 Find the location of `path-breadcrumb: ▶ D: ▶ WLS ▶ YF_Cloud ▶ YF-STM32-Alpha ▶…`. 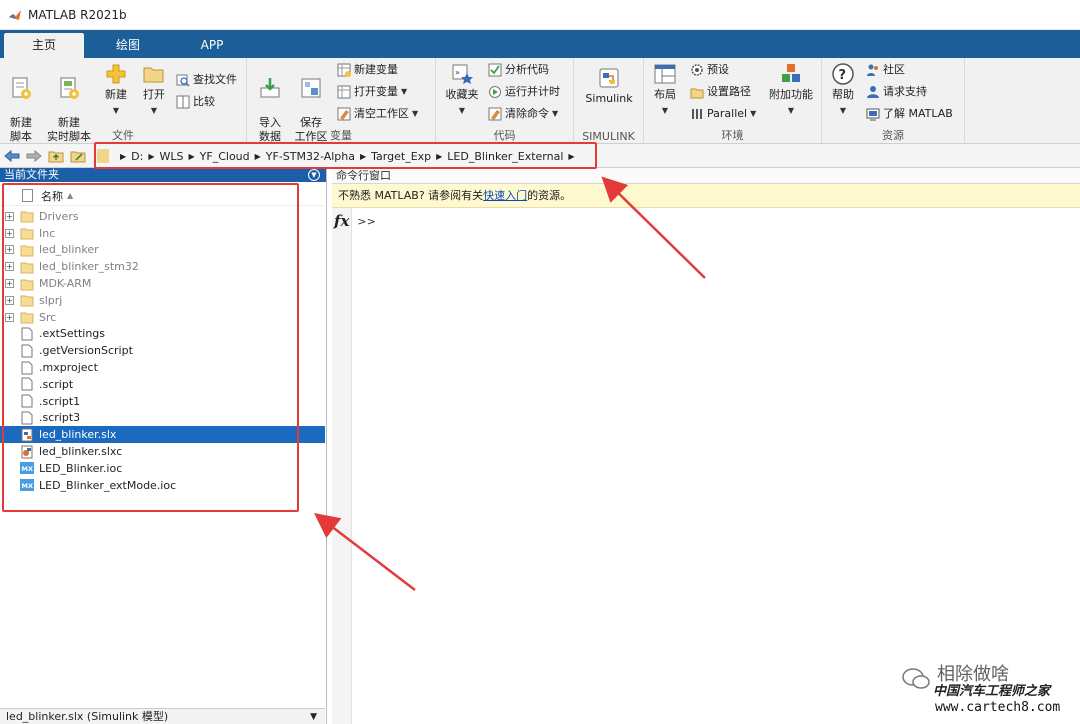

path-breadcrumb: ▶ D: ▶ WLS ▶ YF_Cloud ▶ YF-STM32-Alpha ▶… is located at coordinates (345, 156).